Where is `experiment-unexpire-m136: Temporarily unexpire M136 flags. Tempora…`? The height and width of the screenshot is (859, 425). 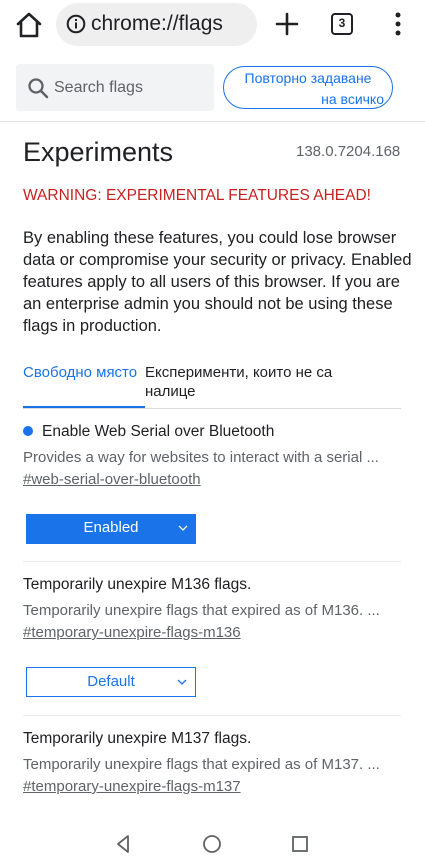
experiment-unexpire-m136: Temporarily unexpire M136 flags. Tempora… is located at coordinates (212, 609).